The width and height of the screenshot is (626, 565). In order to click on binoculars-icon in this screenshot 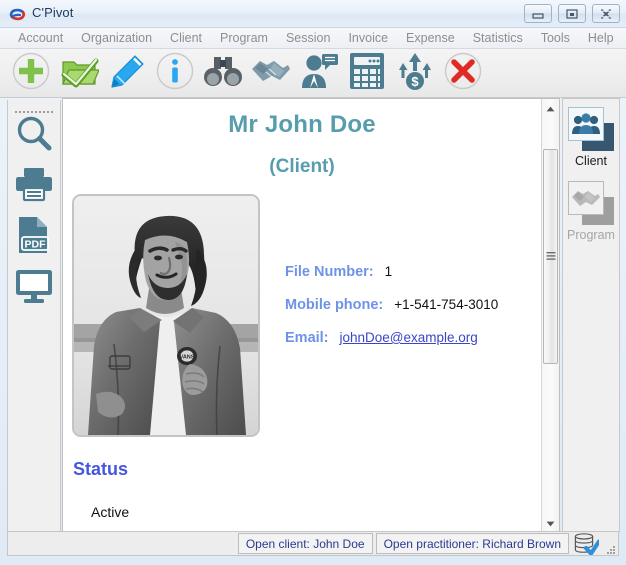, I will do `click(223, 73)`.